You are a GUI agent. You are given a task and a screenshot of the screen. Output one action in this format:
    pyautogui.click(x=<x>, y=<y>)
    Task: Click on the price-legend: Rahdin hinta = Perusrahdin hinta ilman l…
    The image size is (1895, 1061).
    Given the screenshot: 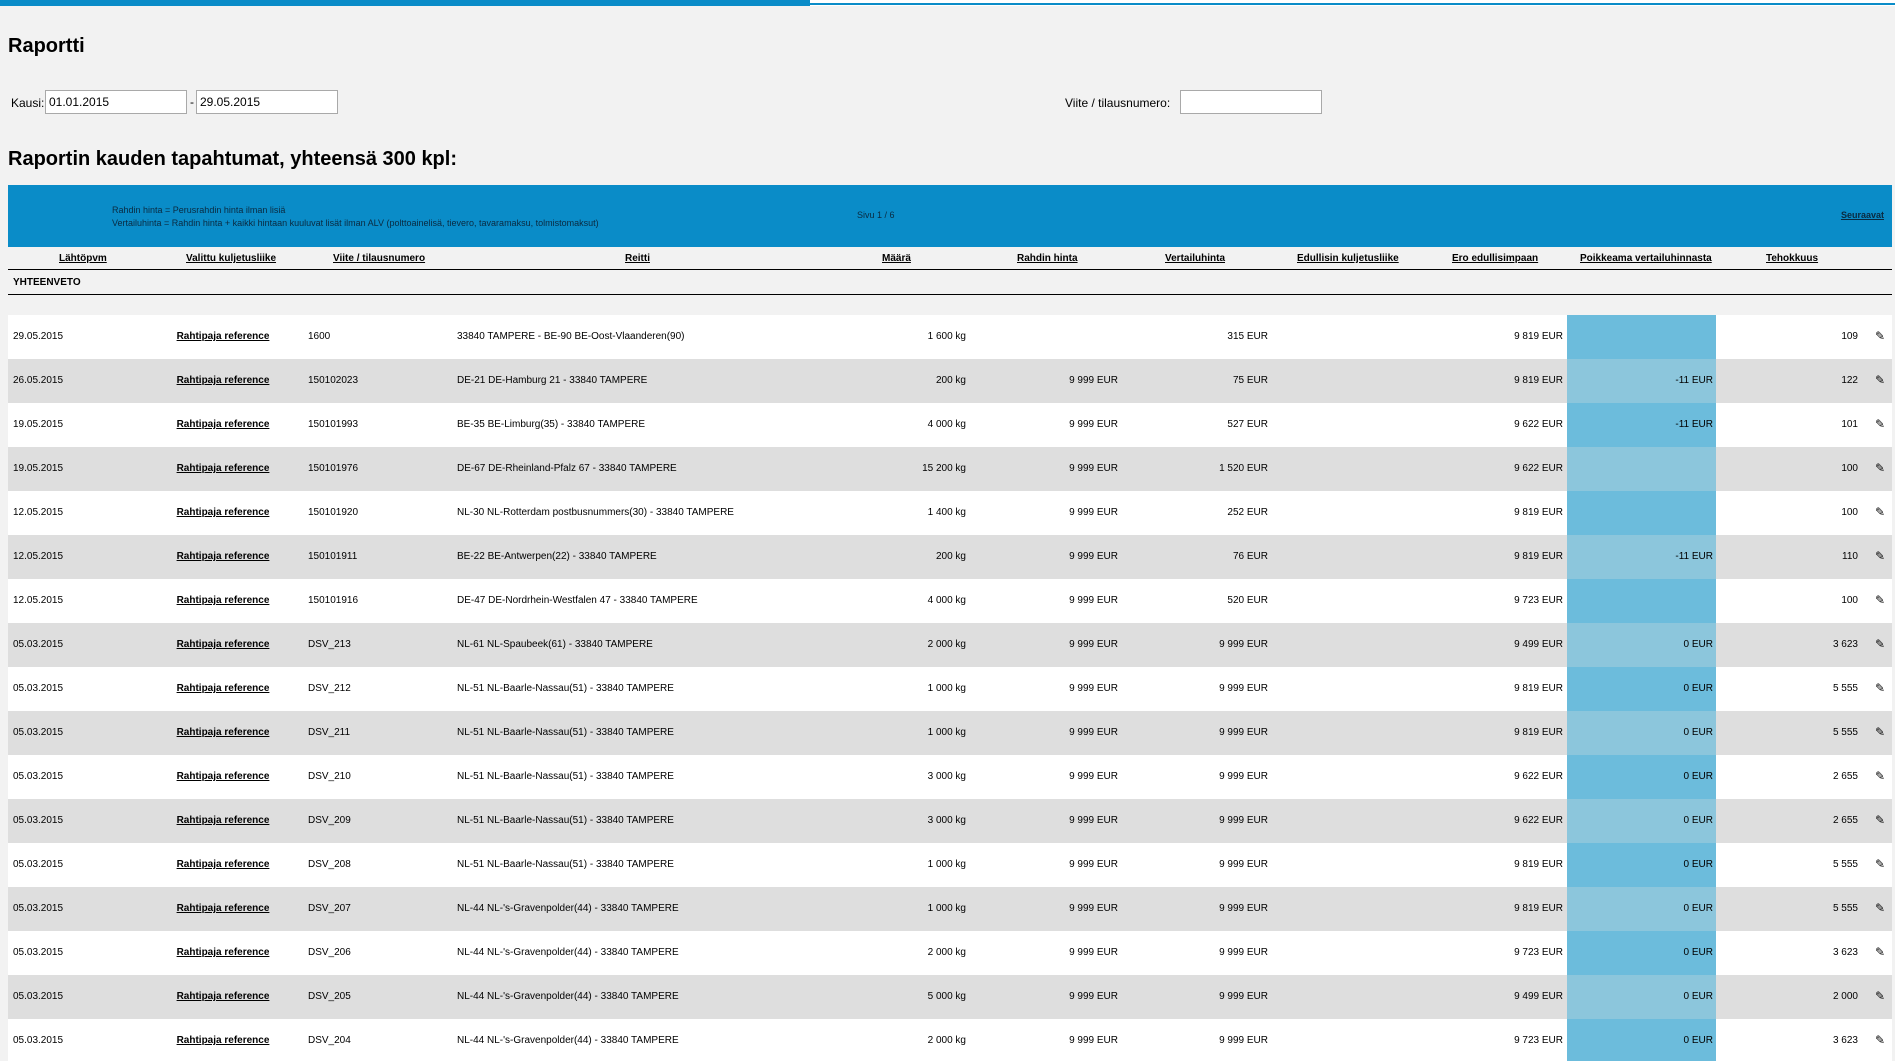 What is the action you would take?
    pyautogui.click(x=355, y=217)
    